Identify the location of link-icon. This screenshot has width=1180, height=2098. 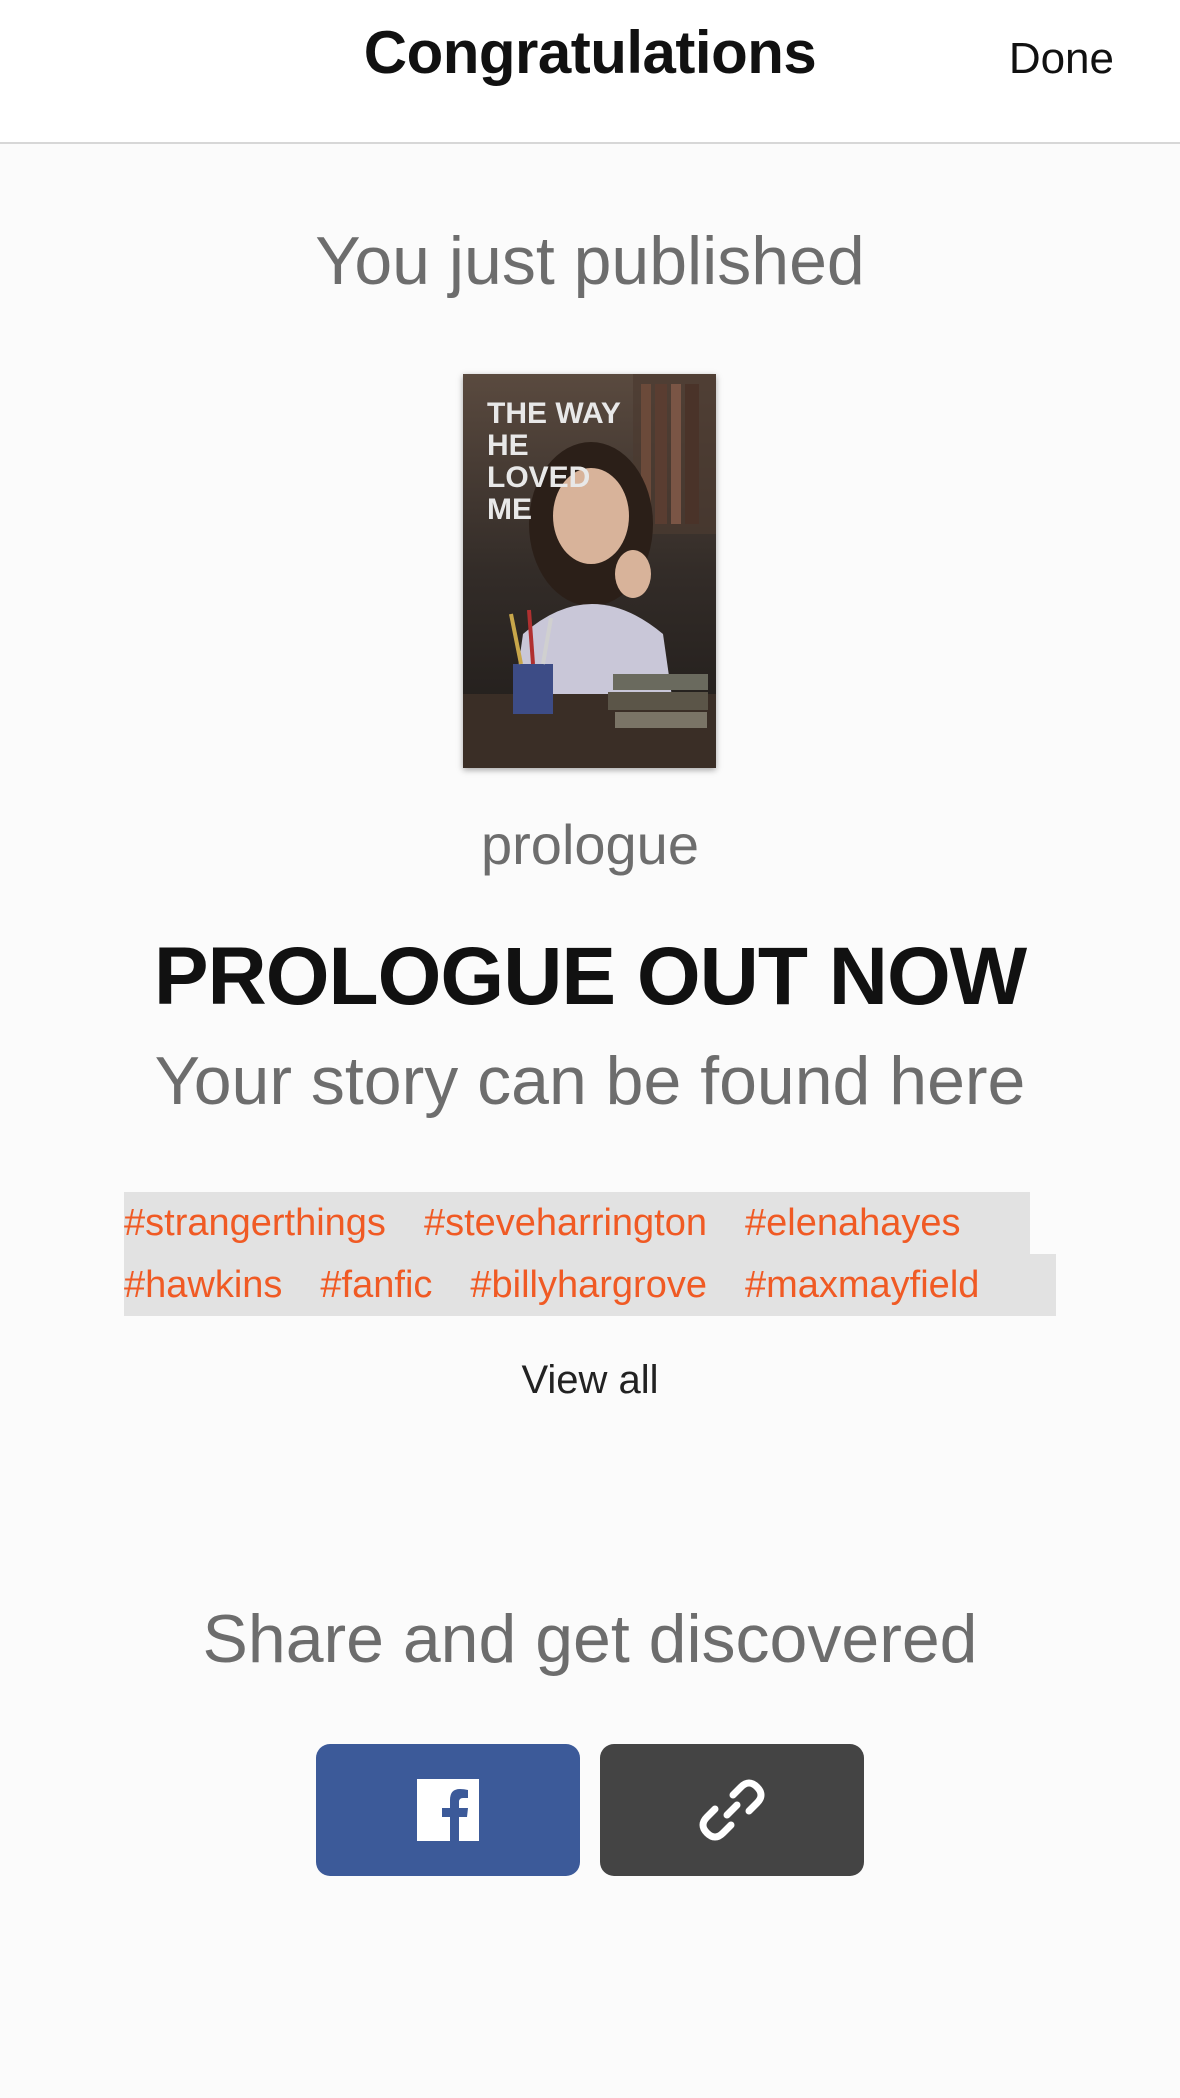
(732, 1810).